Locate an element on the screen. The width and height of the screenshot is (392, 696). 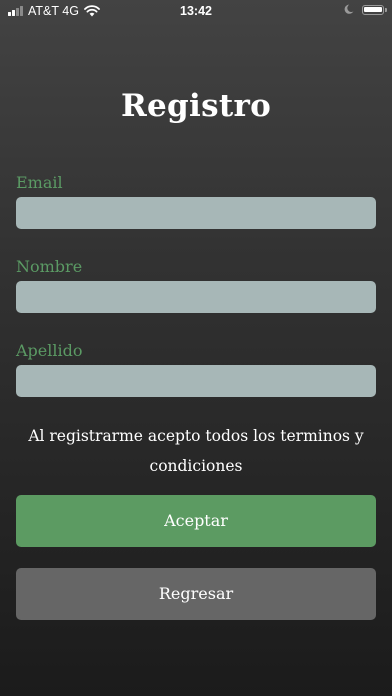
page-title: Registro is located at coordinates (196, 106).